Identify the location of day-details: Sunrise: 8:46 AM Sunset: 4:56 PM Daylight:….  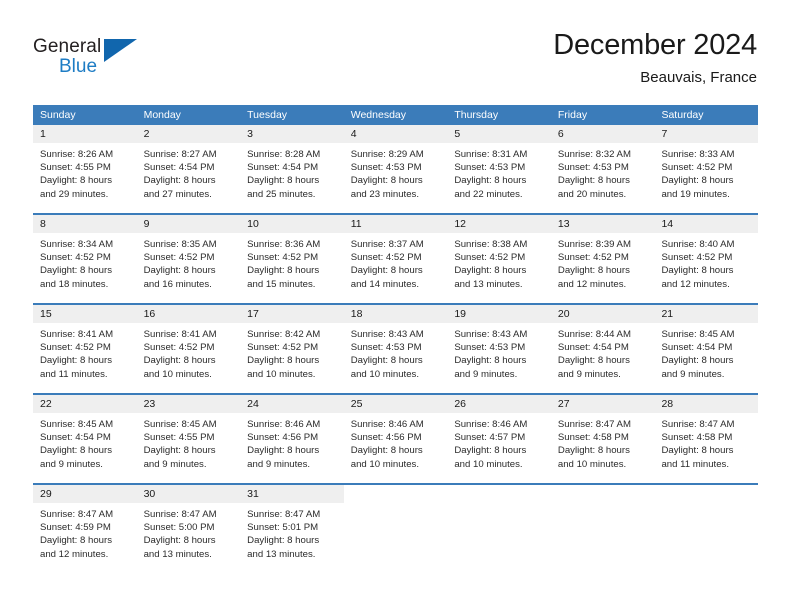
(395, 441).